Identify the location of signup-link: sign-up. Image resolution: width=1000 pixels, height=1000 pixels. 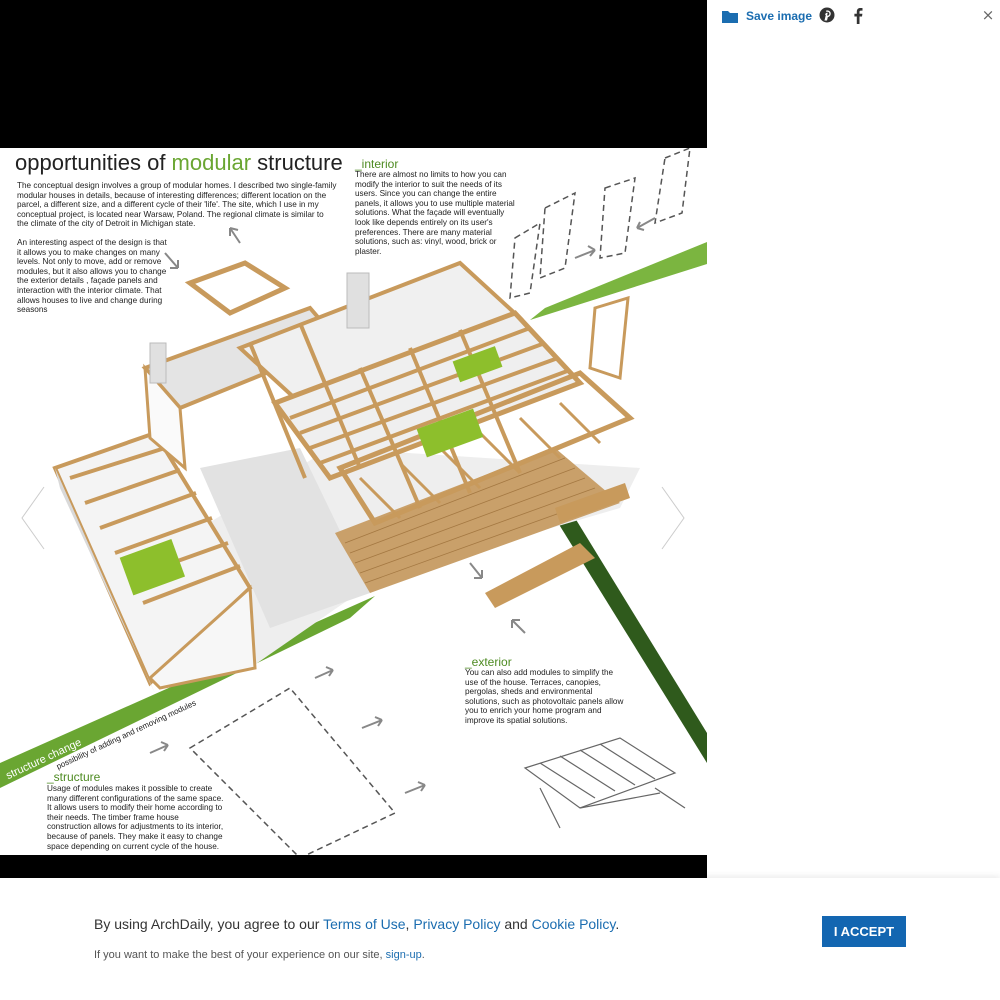
(404, 955).